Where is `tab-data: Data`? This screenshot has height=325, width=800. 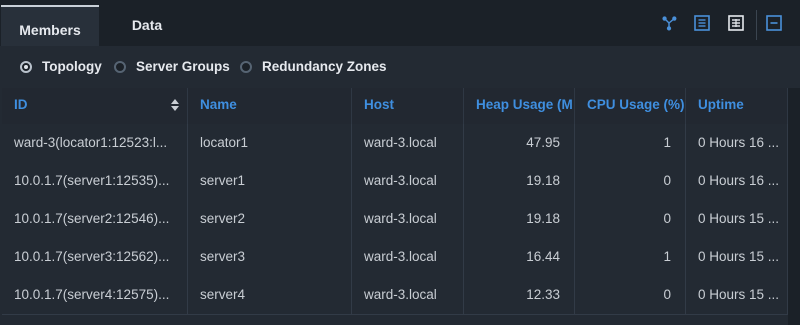
tab-data: Data is located at coordinates (147, 25).